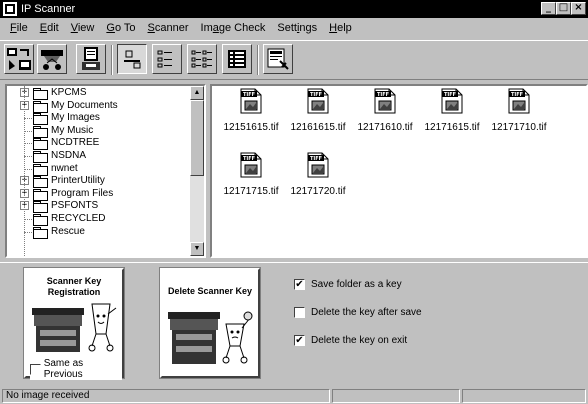 The width and height of the screenshot is (588, 404). I want to click on ip-scanner-button, so click(91, 59).